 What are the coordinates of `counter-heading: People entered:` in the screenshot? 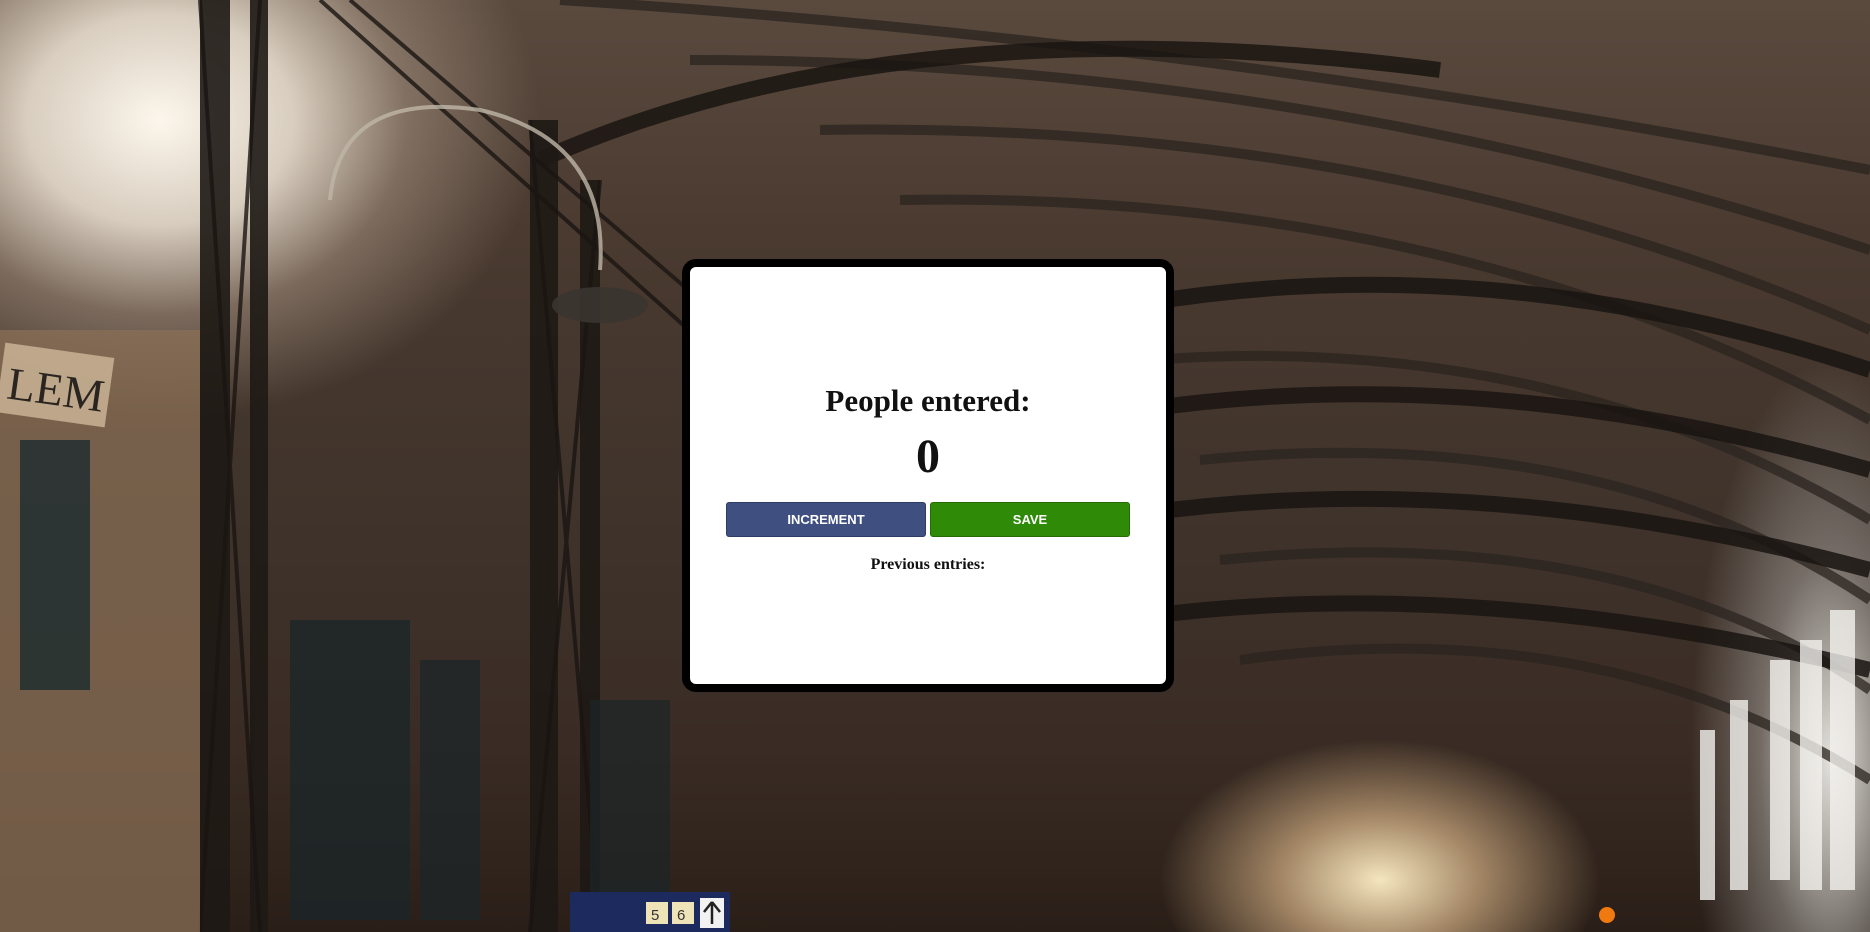 It's located at (928, 400).